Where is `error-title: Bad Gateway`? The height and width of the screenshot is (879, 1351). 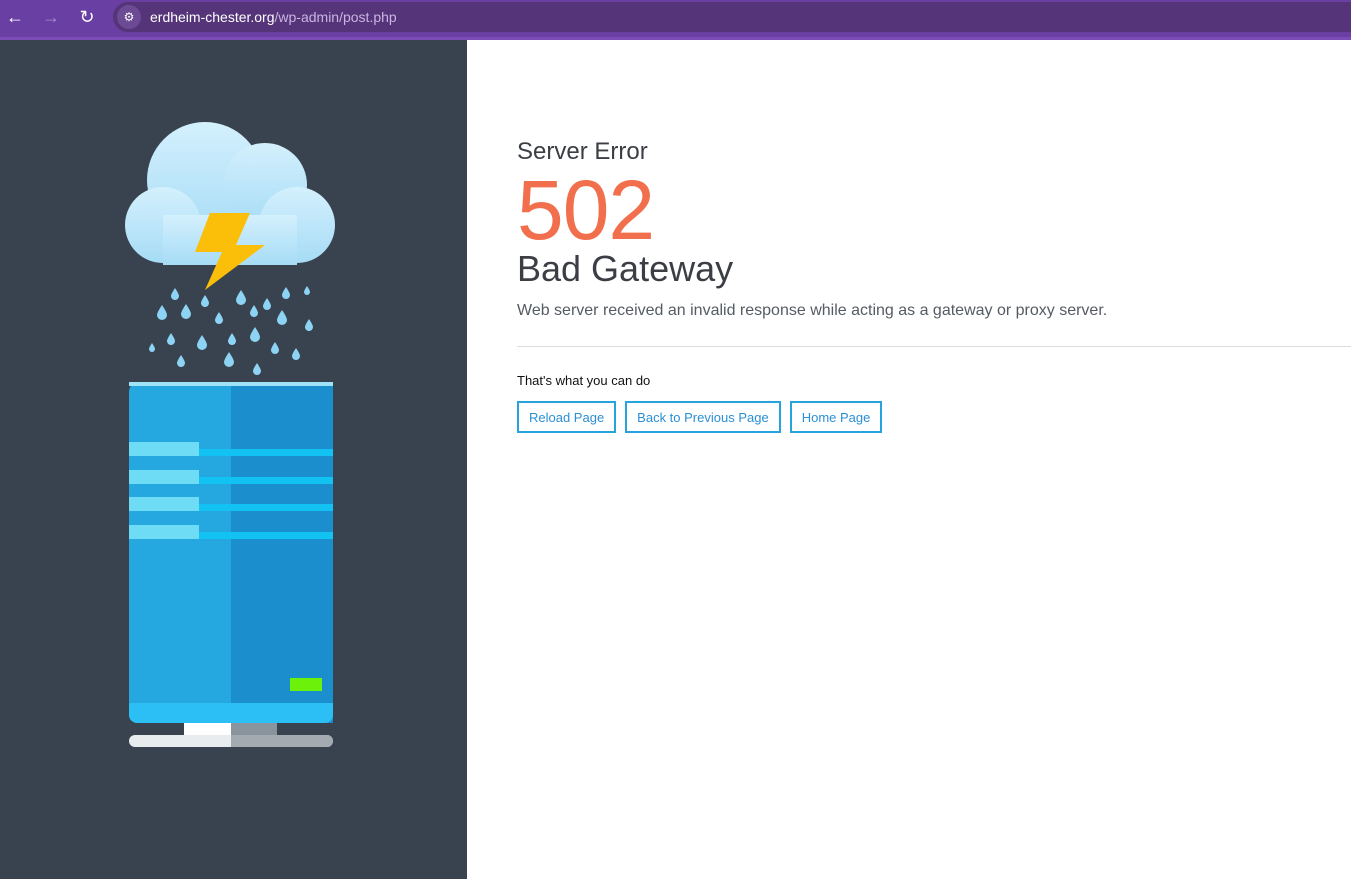
error-title: Bad Gateway is located at coordinates (625, 268).